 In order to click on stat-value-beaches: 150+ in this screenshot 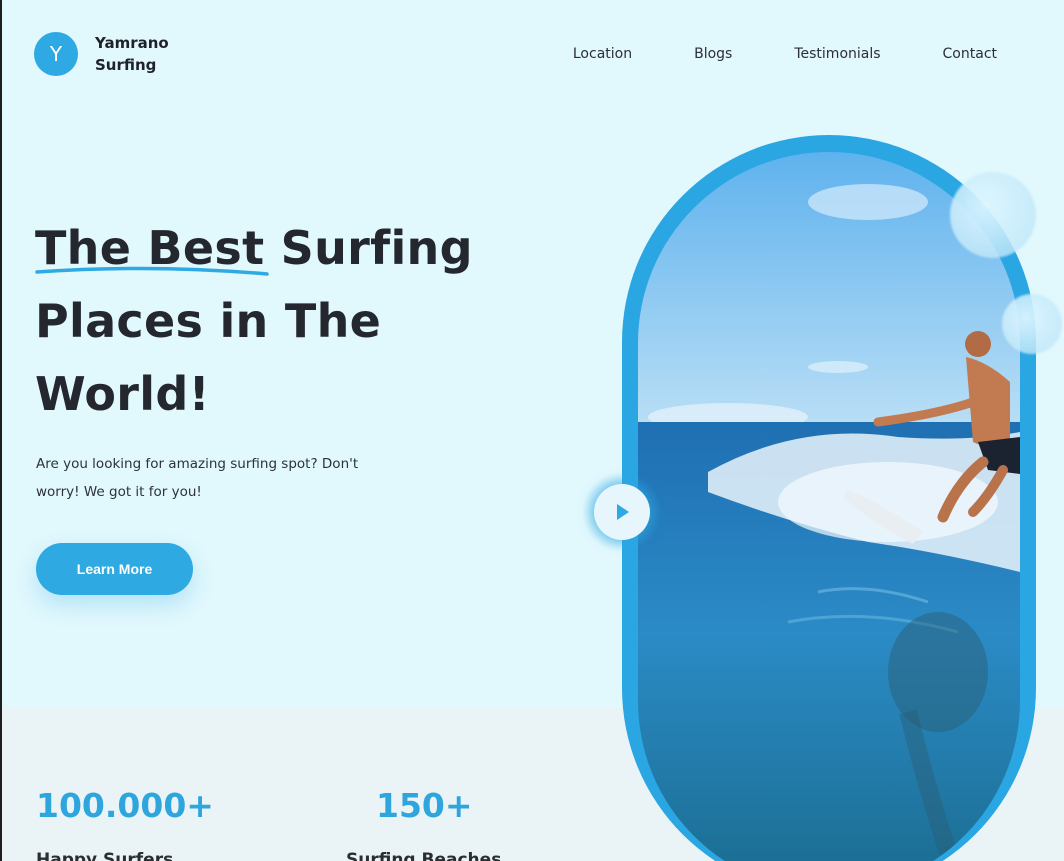, I will do `click(424, 805)`.